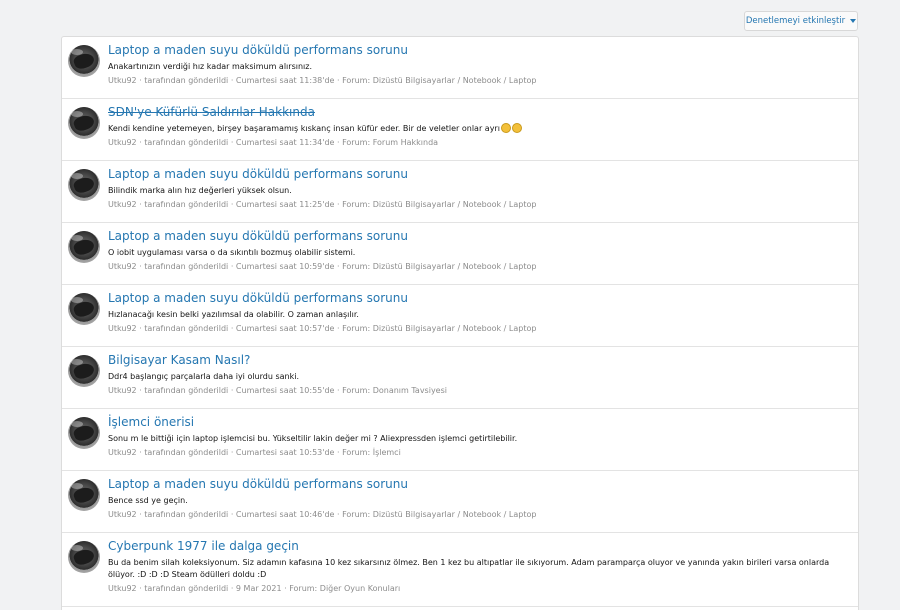  What do you see at coordinates (285, 514) in the screenshot?
I see `result-time: Cumartesi saat 10:46'de` at bounding box center [285, 514].